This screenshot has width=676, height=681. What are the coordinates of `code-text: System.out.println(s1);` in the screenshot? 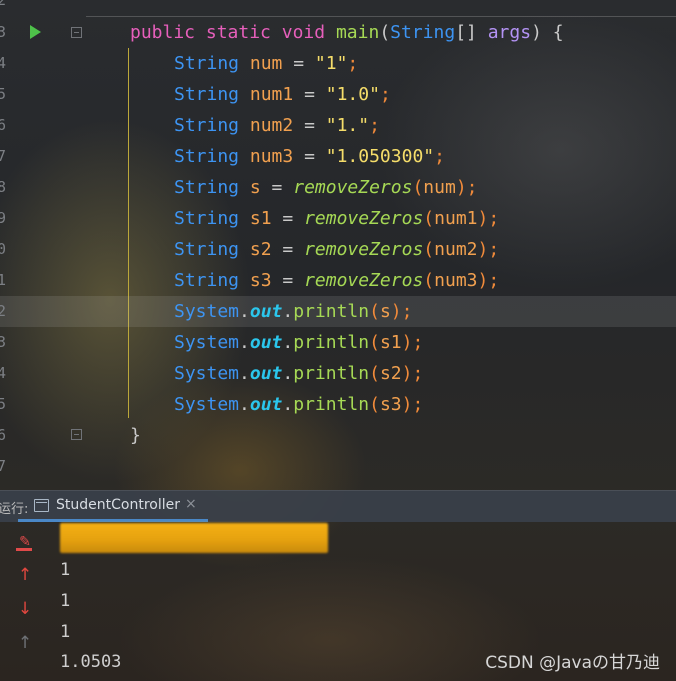 It's located at (299, 342).